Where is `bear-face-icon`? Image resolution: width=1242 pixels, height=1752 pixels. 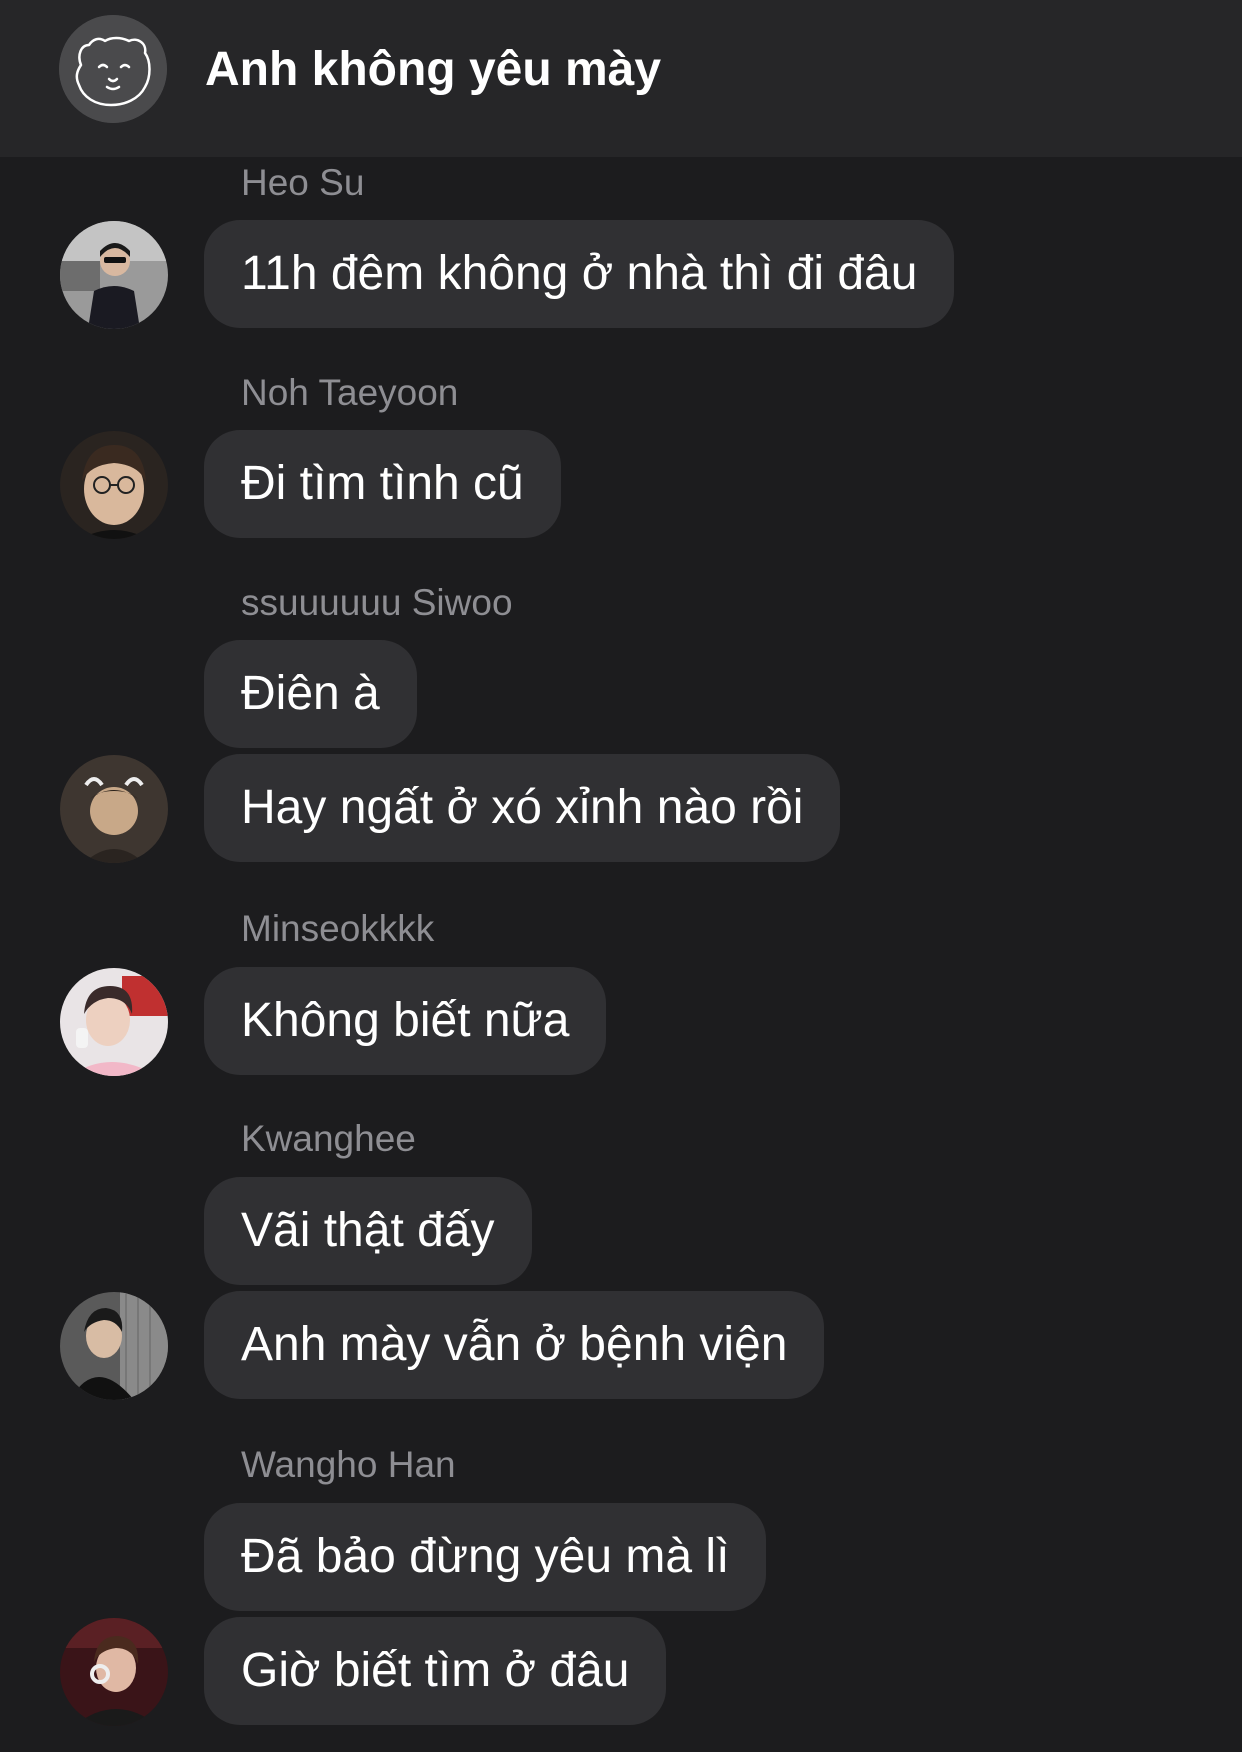 bear-face-icon is located at coordinates (113, 69).